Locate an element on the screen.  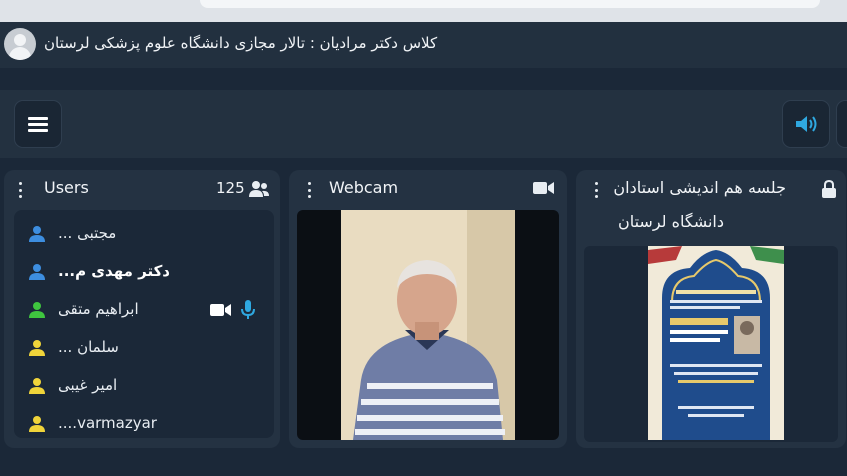
audio-button is located at coordinates (806, 124).